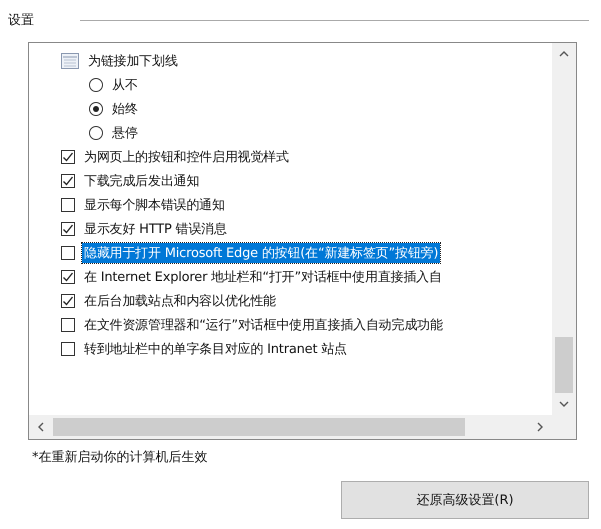 The width and height of the screenshot is (601, 529). Describe the element at coordinates (125, 133) in the screenshot. I see `option-label: 悬停` at that location.